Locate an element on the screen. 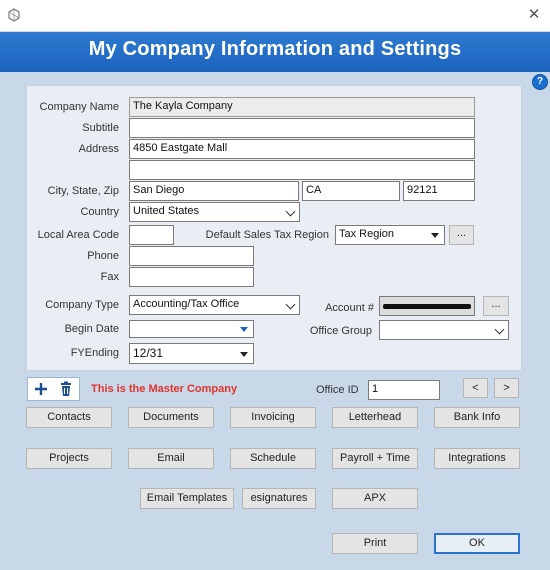 Image resolution: width=550 pixels, height=570 pixels. country-label: Country is located at coordinates (99, 212).